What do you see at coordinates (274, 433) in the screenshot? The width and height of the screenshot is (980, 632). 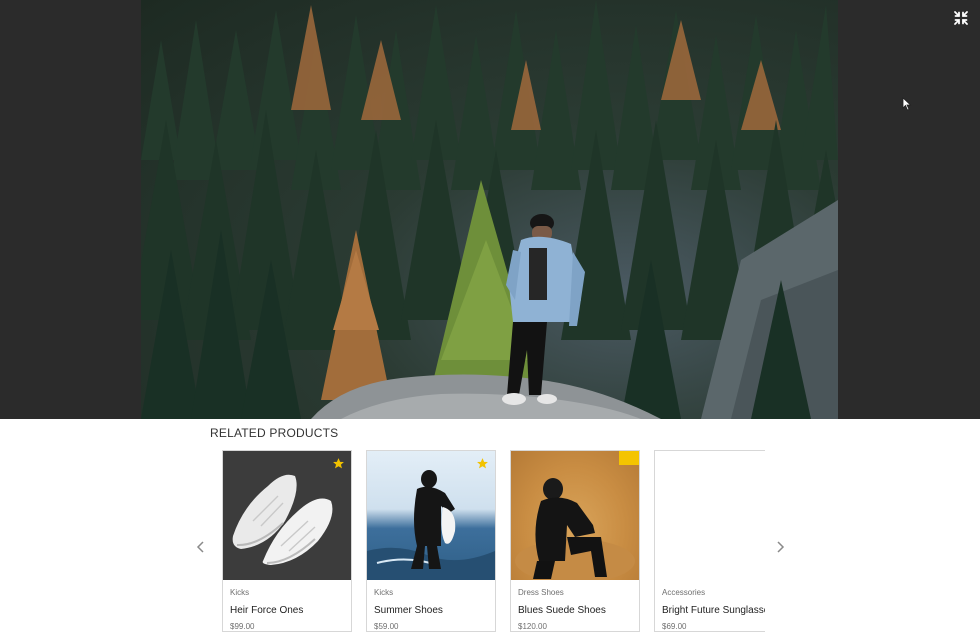 I see `related-products-title: RELATED PRODUCTS` at bounding box center [274, 433].